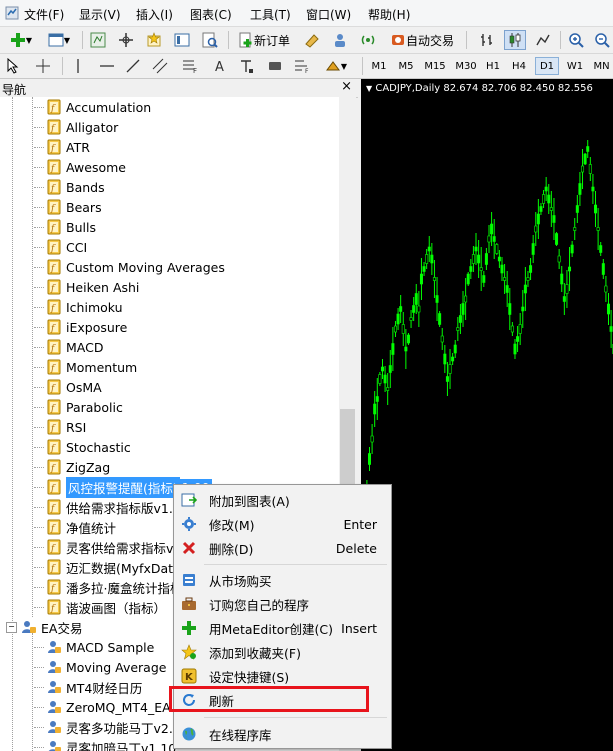 The width and height of the screenshot is (613, 751). Describe the element at coordinates (74, 347) in the screenshot. I see `indicator-item: f MACD` at that location.